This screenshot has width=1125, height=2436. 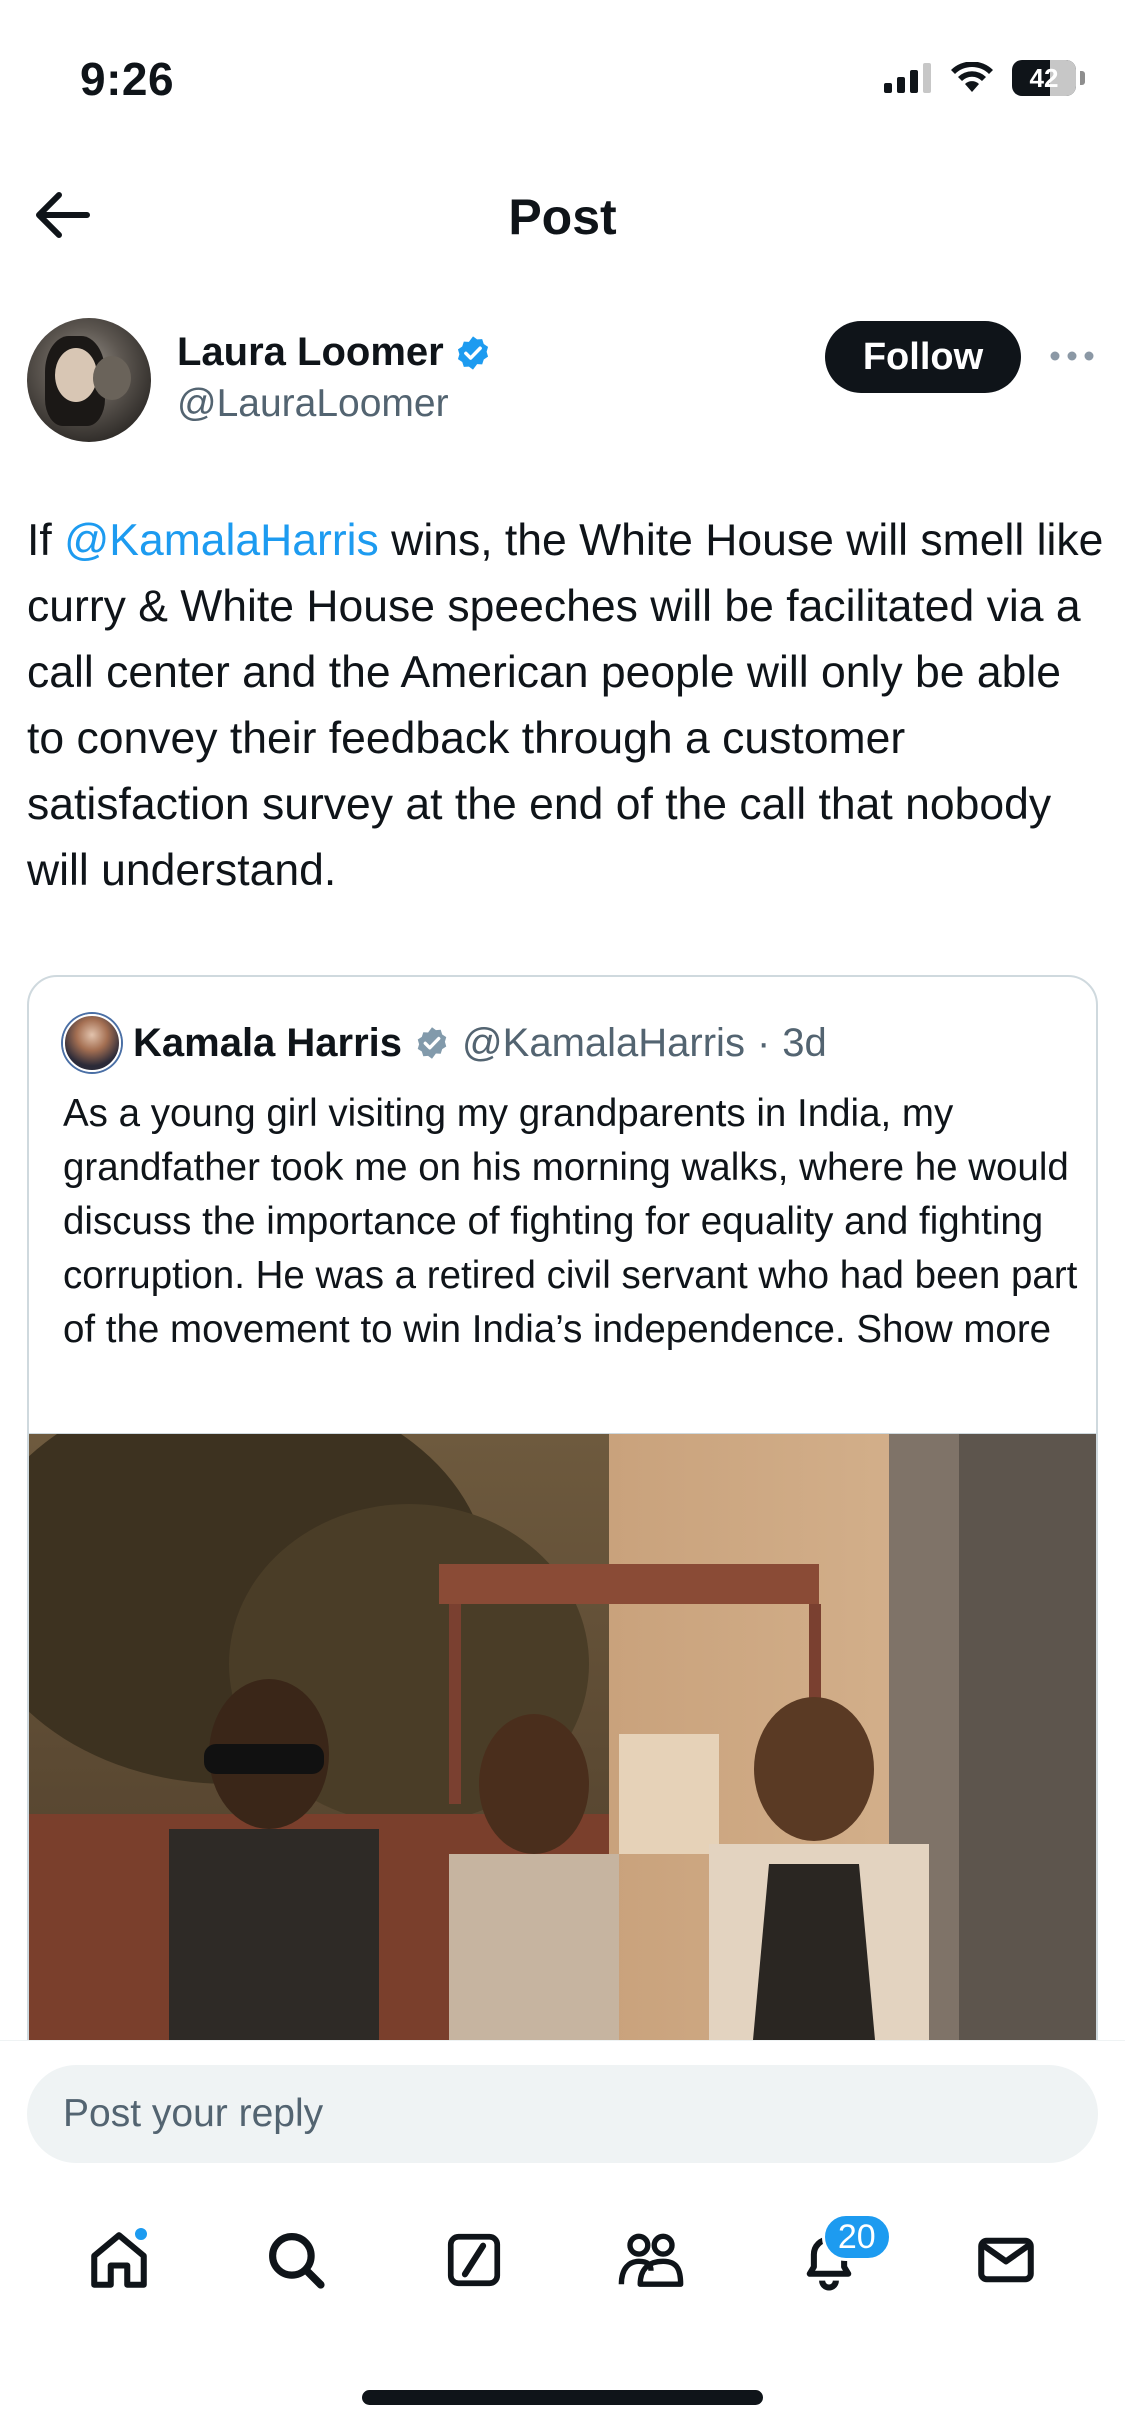 I want to click on tab-grok, so click(x=474, y=2260).